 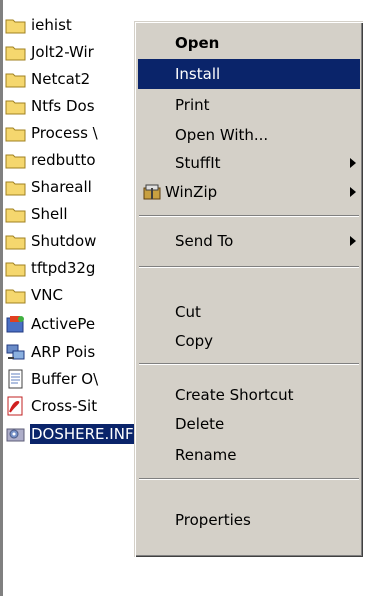 I want to click on file-item-vnc: VNC, so click(x=34, y=295).